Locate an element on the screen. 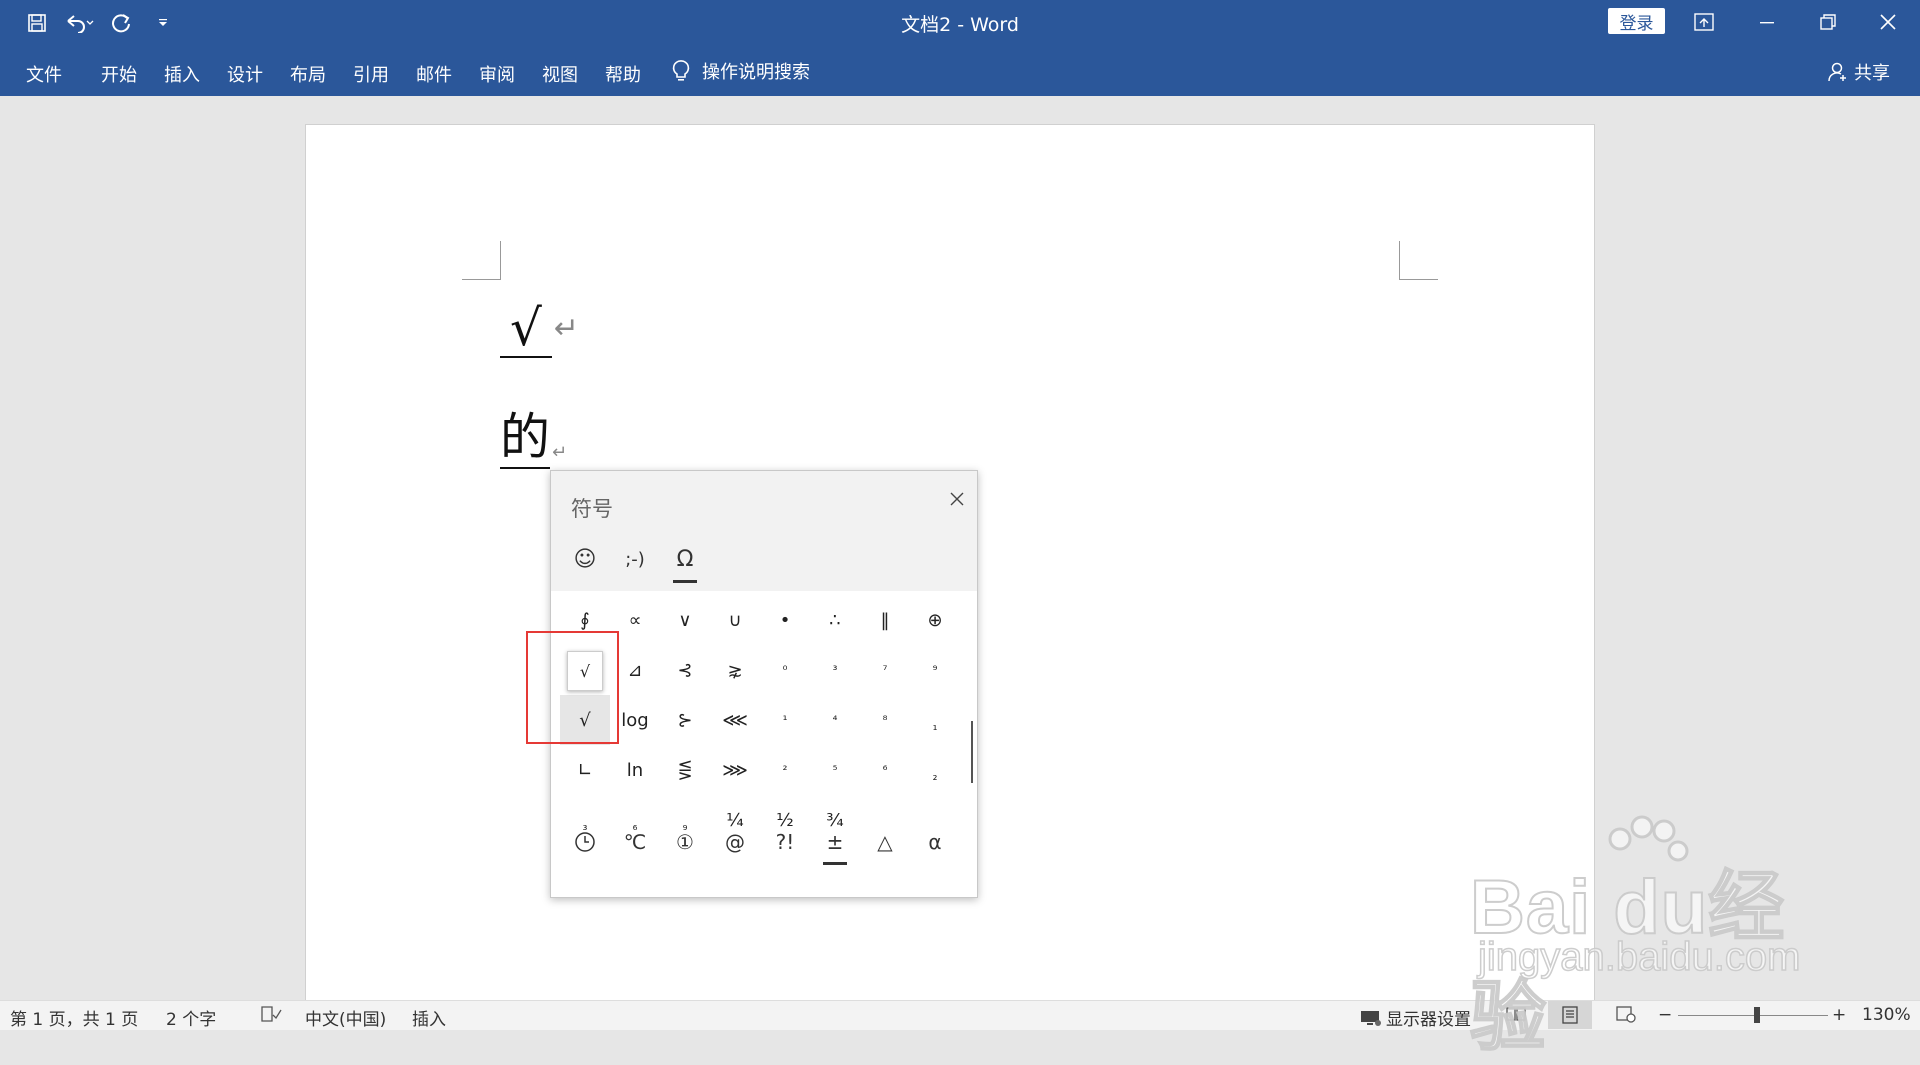 The width and height of the screenshot is (1920, 1065). symbol-cell: ⋘ is located at coordinates (735, 720).